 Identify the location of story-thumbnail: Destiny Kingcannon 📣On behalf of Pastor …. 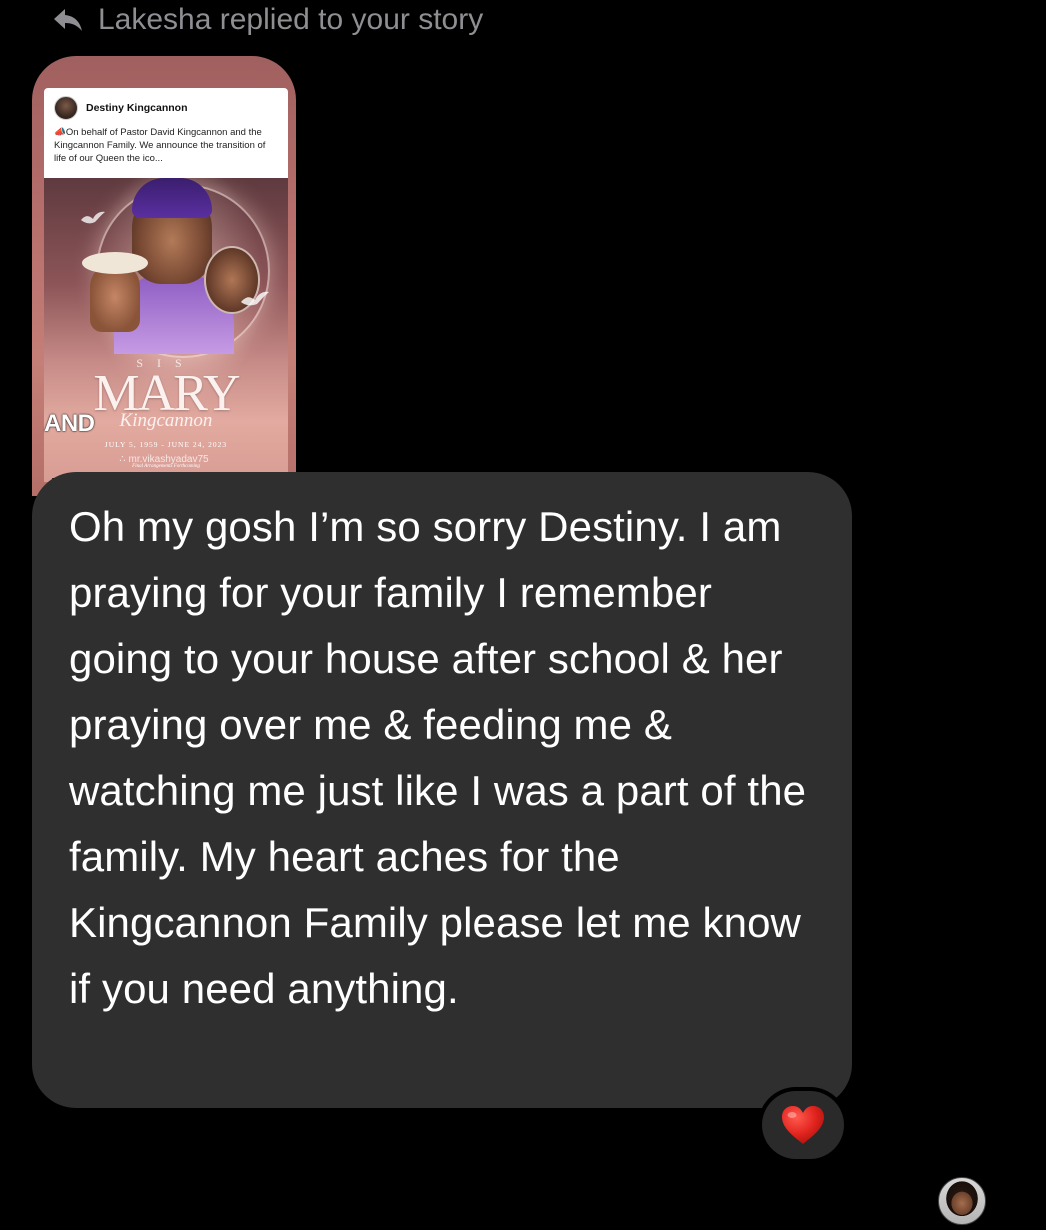
(164, 276).